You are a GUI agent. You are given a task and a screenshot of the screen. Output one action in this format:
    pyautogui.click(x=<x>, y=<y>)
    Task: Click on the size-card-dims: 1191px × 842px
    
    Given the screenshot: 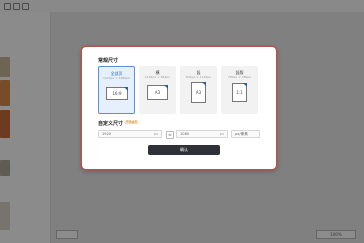 What is the action you would take?
    pyautogui.click(x=157, y=77)
    